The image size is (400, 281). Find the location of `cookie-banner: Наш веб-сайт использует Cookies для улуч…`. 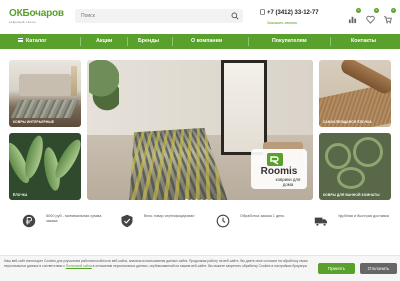

cookie-banner: Наш веб-сайт использует Cookies для улуч… is located at coordinates (200, 268).